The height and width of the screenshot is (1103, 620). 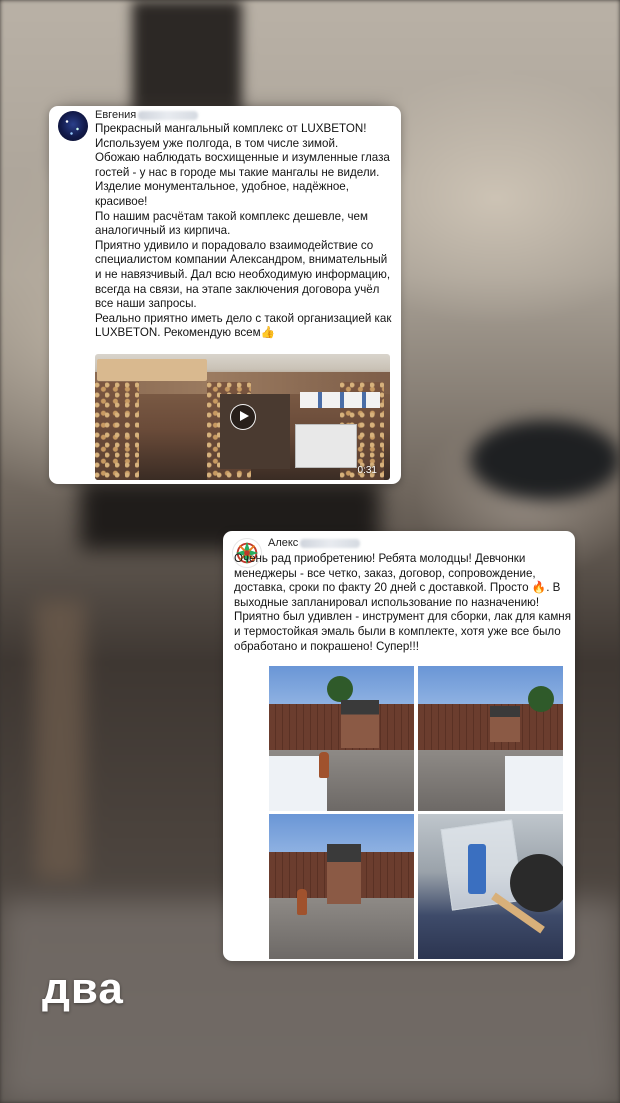 What do you see at coordinates (416, 812) in the screenshot?
I see `photo-grid` at bounding box center [416, 812].